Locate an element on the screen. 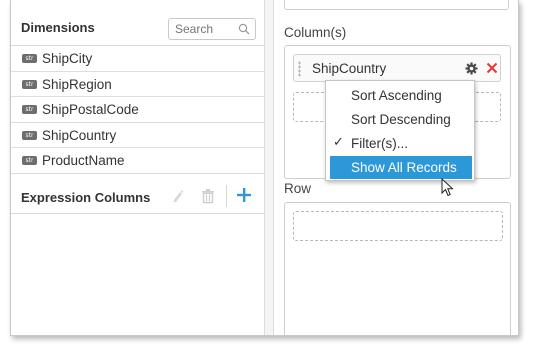 The image size is (536, 348). dimension-label: ShipCountry is located at coordinates (79, 135).